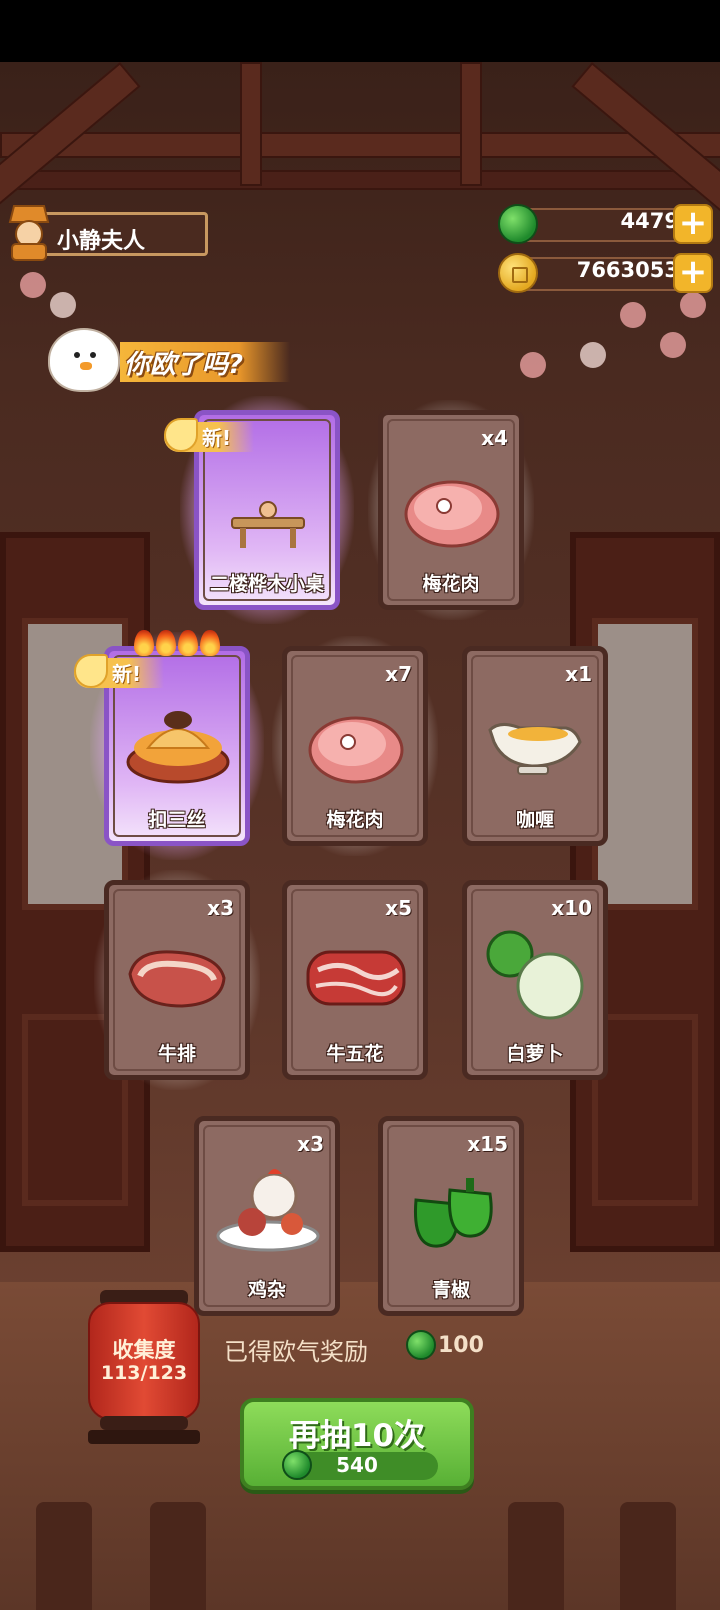  I want to click on status-bar, so click(360, 31).